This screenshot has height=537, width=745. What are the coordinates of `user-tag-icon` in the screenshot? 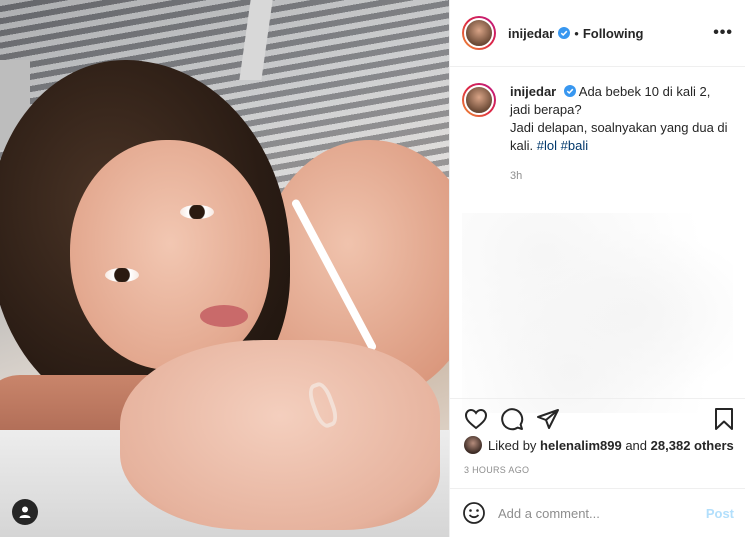 It's located at (25, 512).